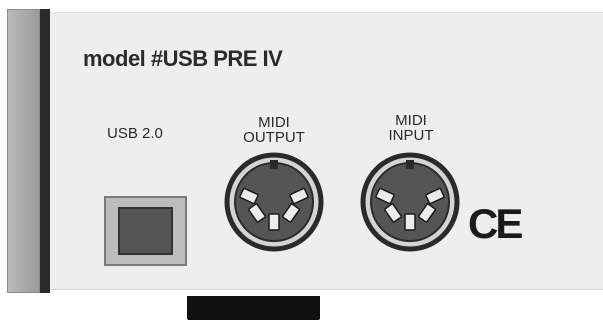 The image size is (603, 324). I want to click on usb-port-socket, so click(145, 231).